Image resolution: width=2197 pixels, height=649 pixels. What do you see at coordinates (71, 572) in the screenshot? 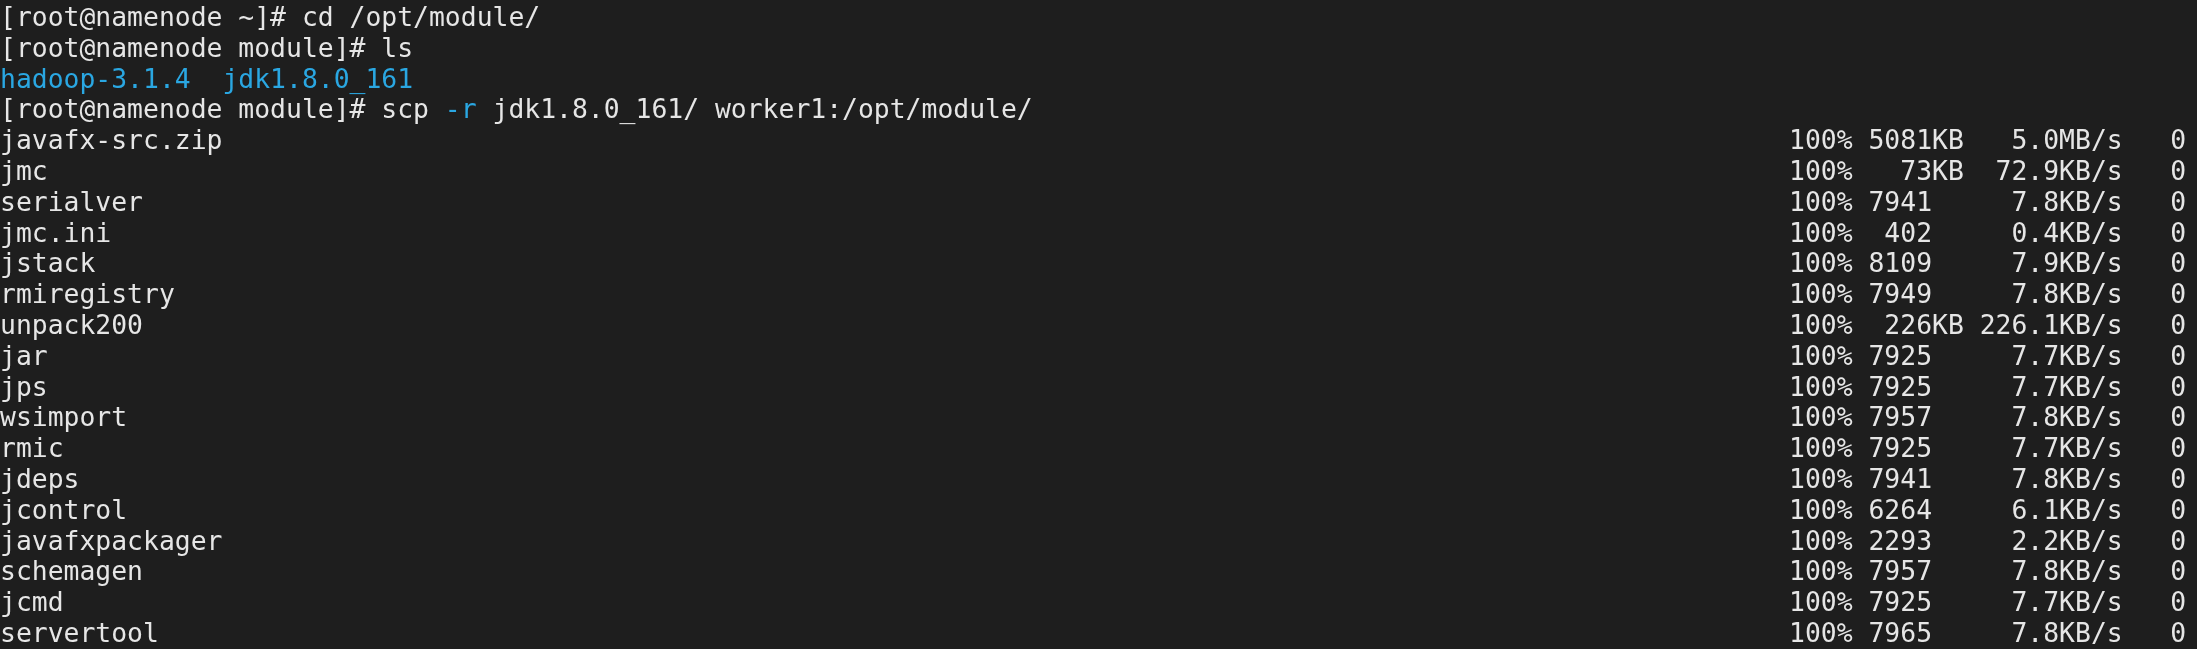
I see `file-name: schemagen` at bounding box center [71, 572].